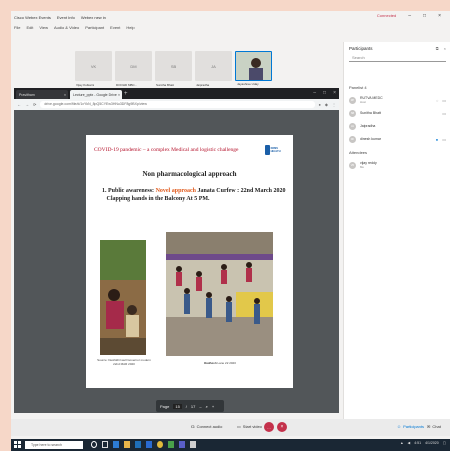  What do you see at coordinates (434, 426) in the screenshot?
I see `chat-toggle-button: ✉ Chat` at bounding box center [434, 426].